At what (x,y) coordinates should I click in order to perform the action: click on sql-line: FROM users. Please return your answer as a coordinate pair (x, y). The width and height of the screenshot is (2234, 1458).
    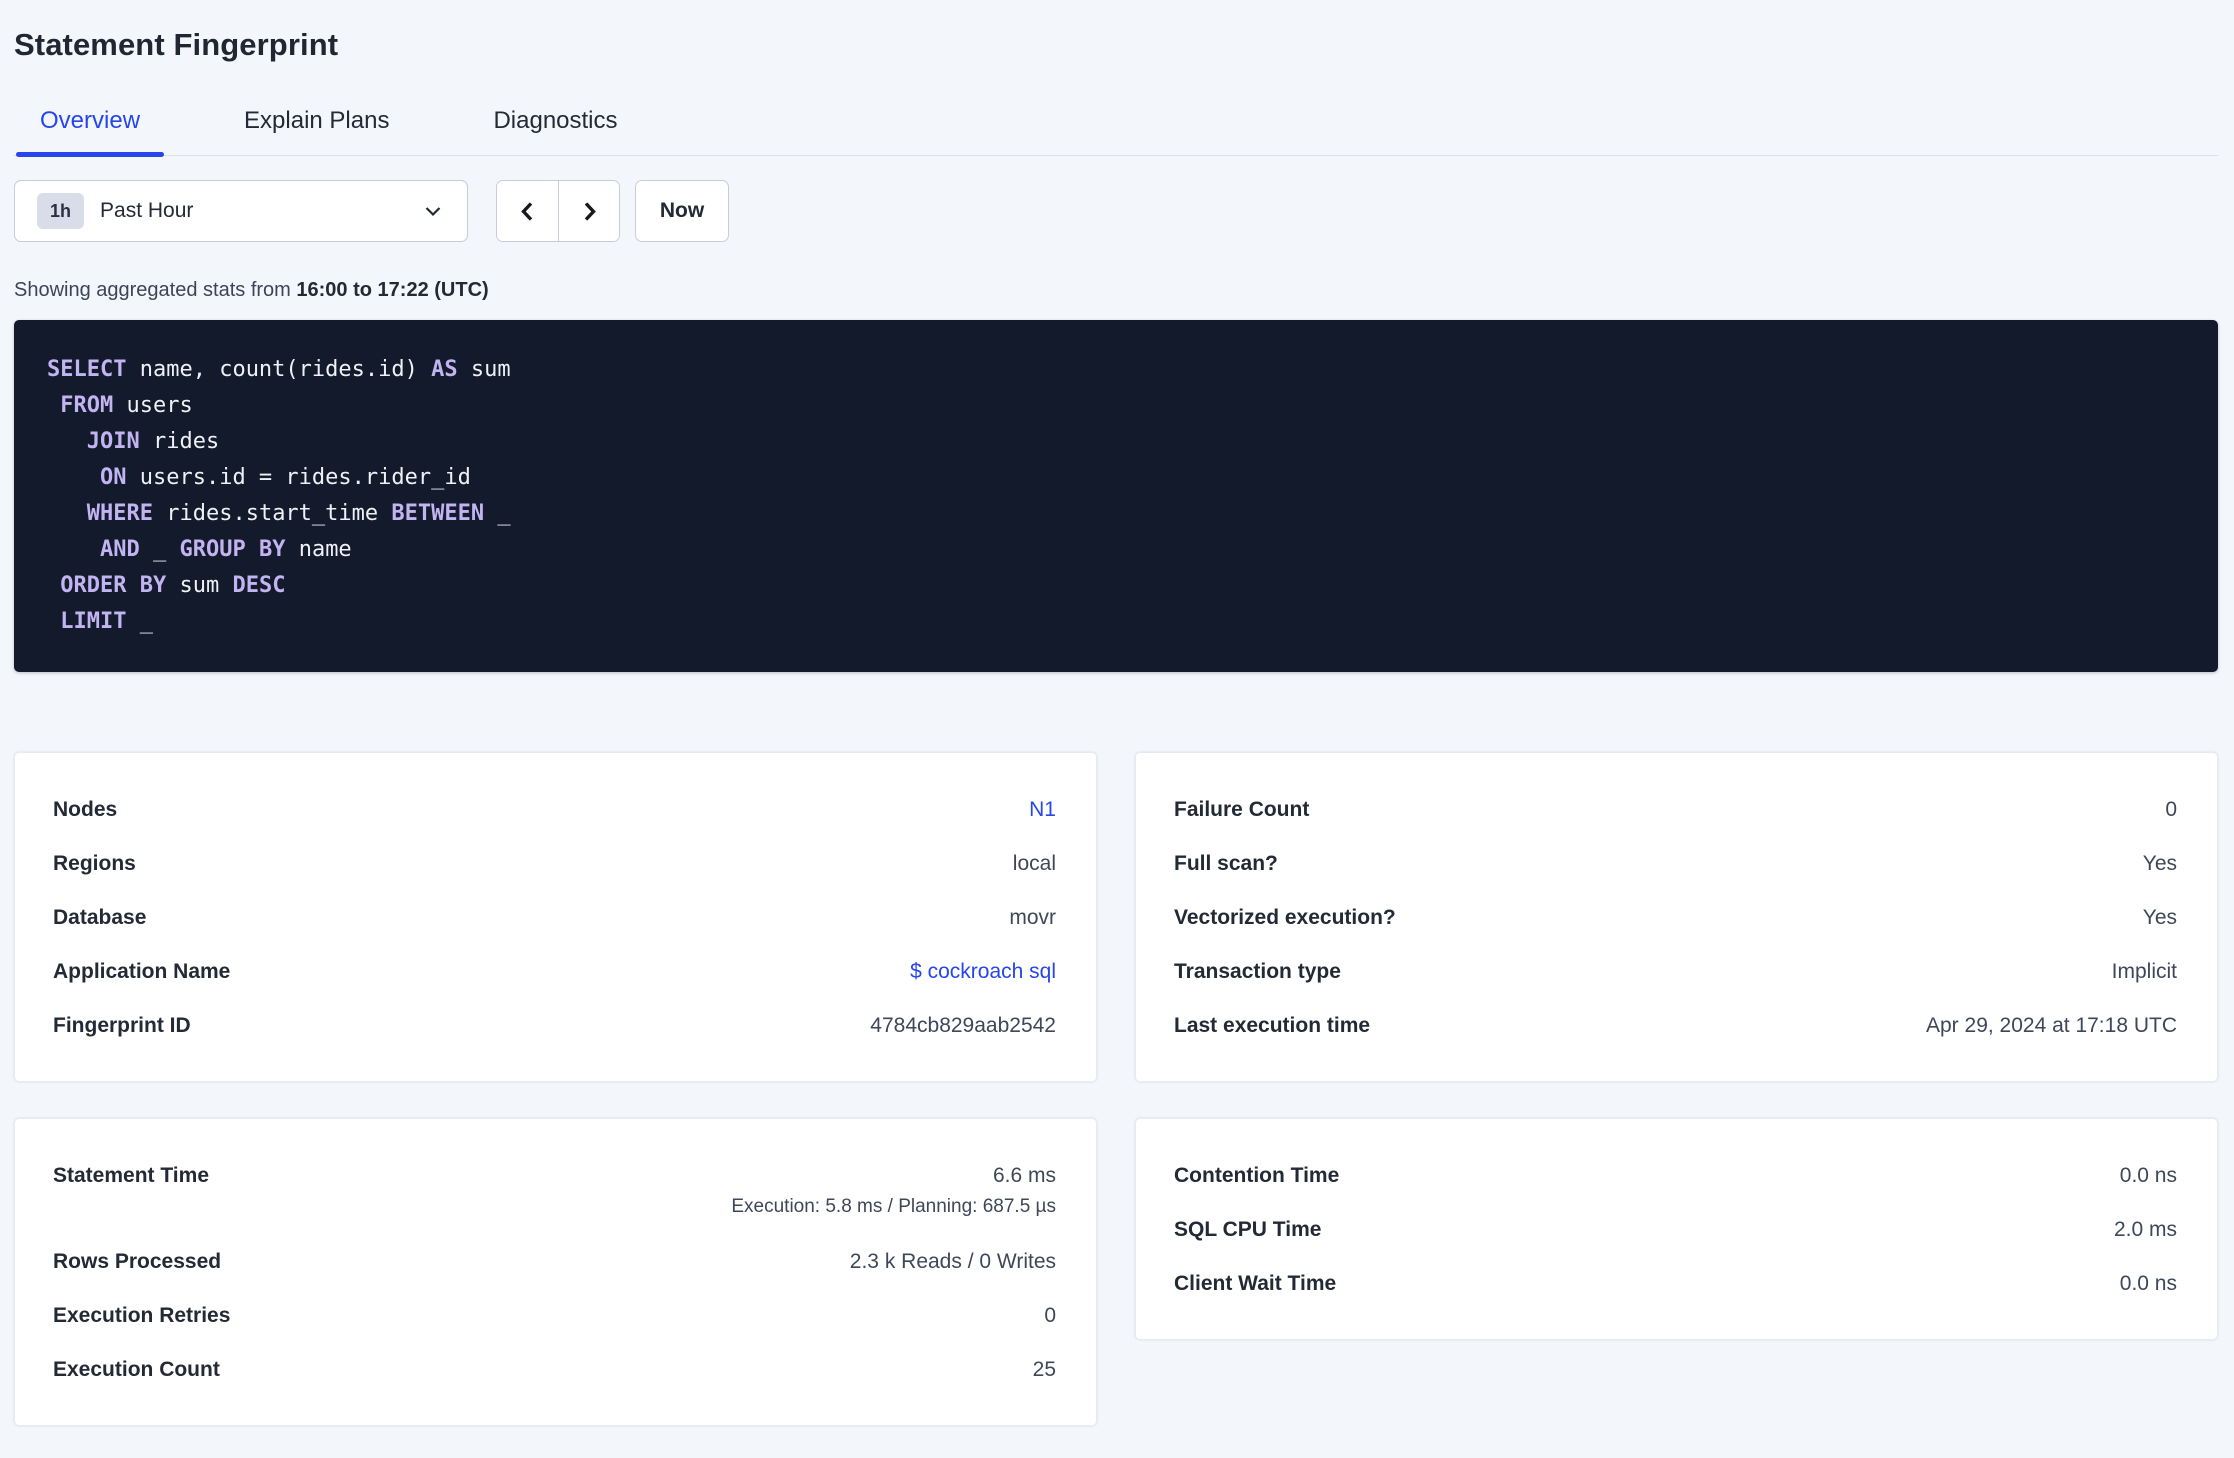
    Looking at the image, I should click on (126, 405).